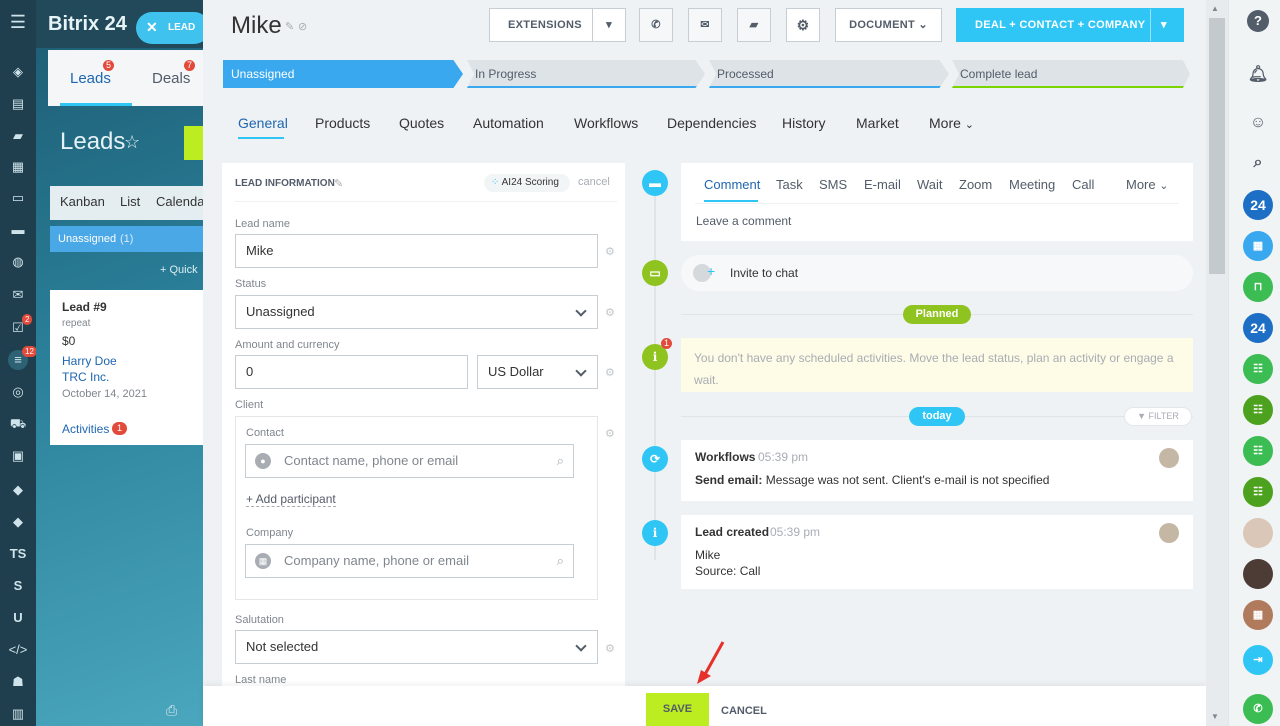 This screenshot has height=726, width=1280. I want to click on code-icon: </>, so click(18, 650).